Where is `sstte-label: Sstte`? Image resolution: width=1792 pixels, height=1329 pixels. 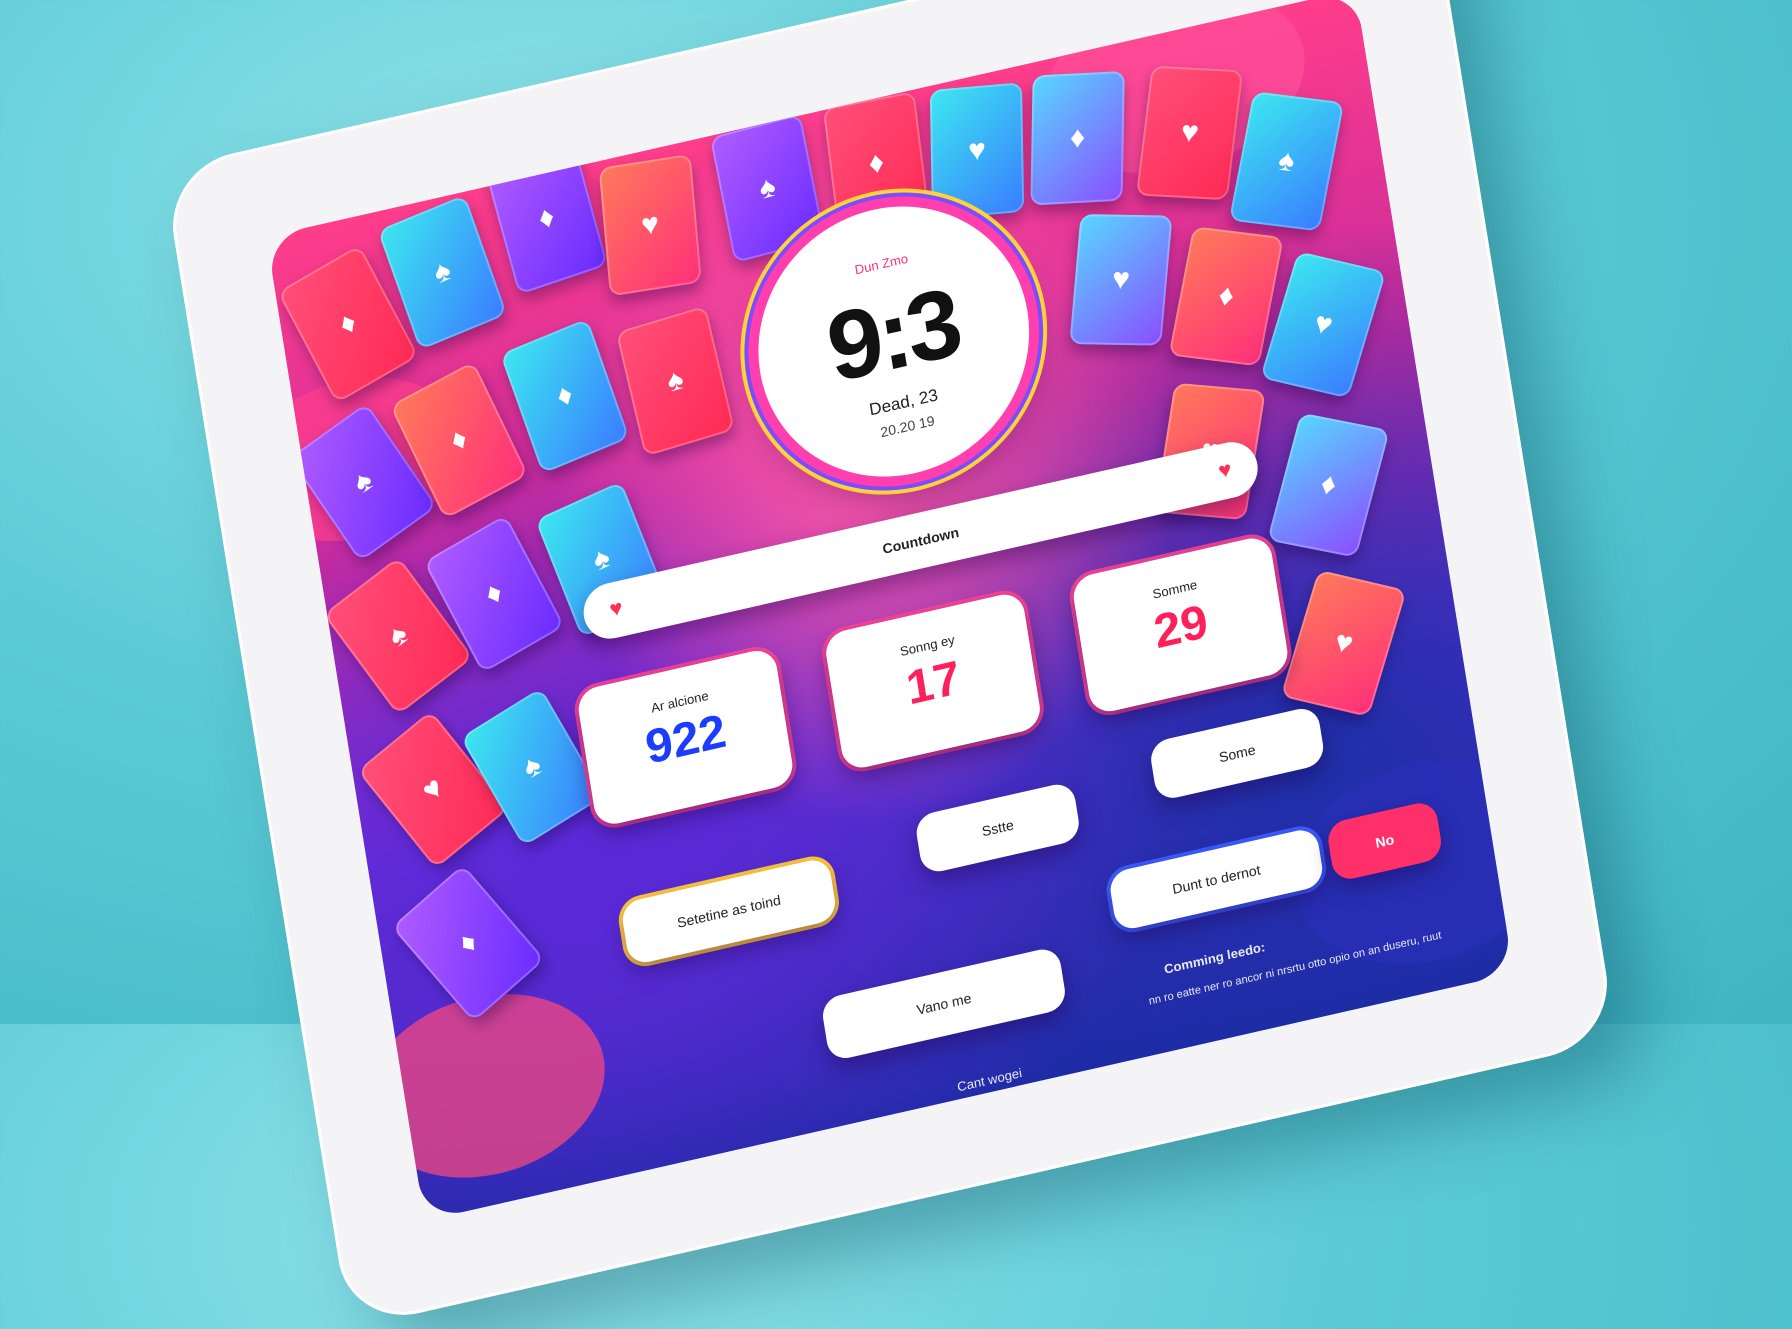
sstte-label: Sstte is located at coordinates (997, 828).